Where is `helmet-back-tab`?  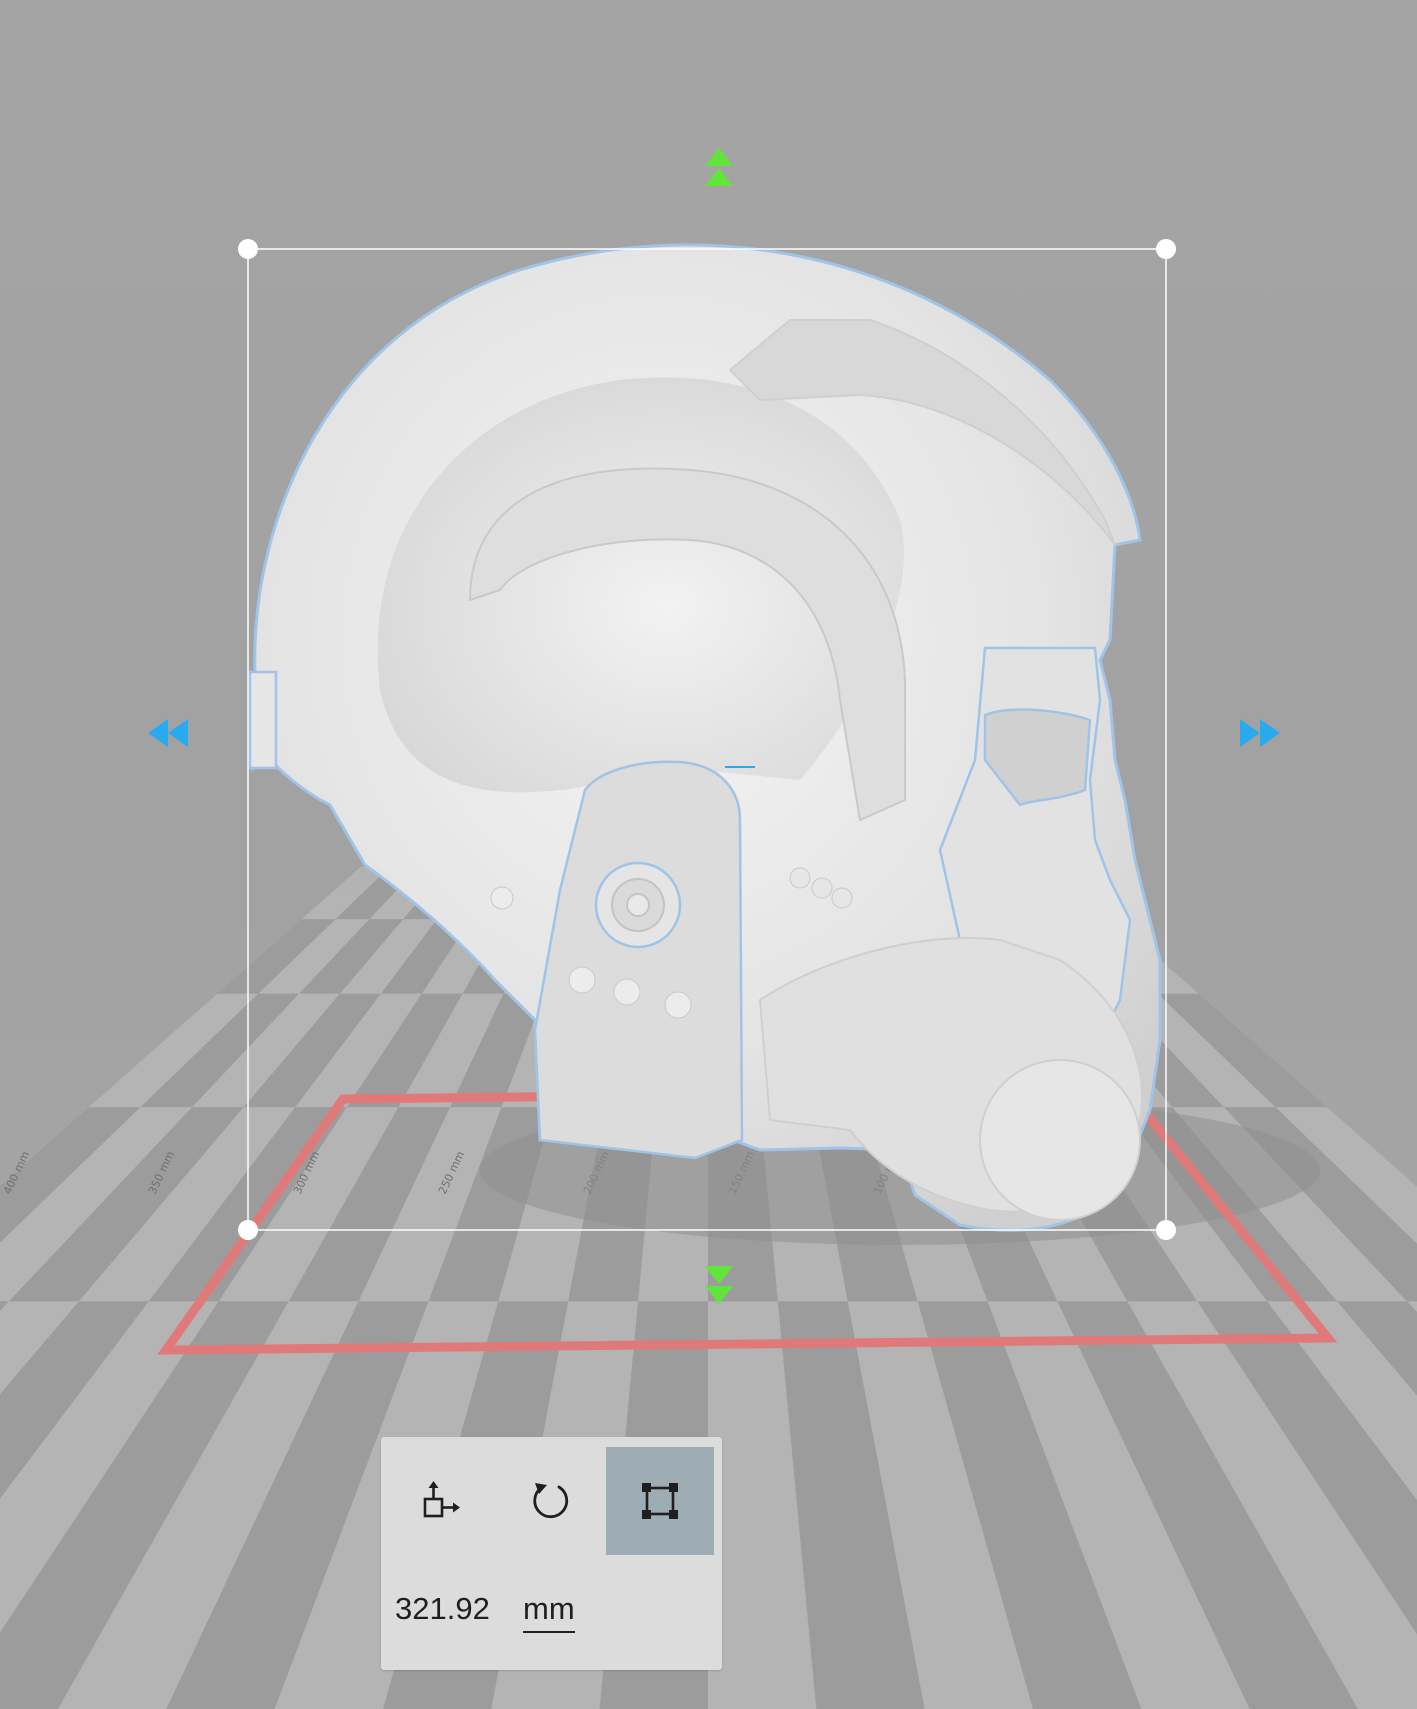 helmet-back-tab is located at coordinates (263, 720).